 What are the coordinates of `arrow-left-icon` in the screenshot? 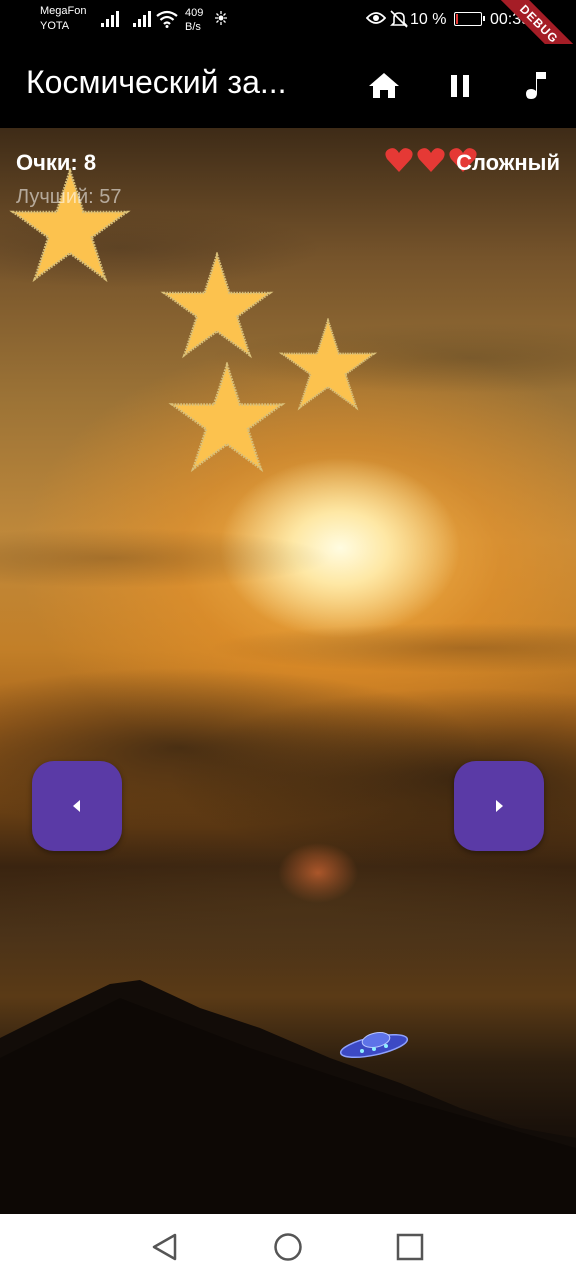 It's located at (76, 806).